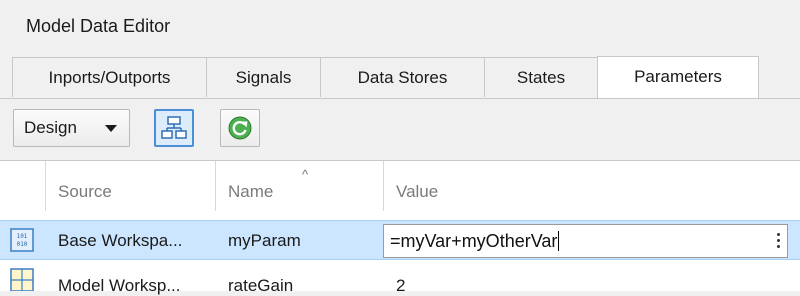 The image size is (800, 296). I want to click on svg-text: 010, so click(22, 244).